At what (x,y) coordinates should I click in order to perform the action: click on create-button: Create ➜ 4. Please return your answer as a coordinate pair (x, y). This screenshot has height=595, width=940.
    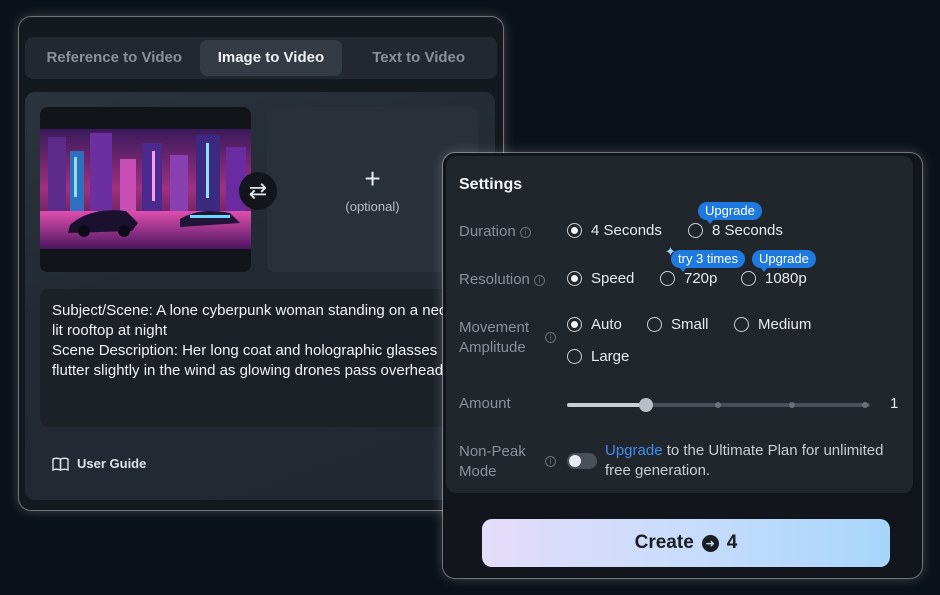
    Looking at the image, I should click on (686, 543).